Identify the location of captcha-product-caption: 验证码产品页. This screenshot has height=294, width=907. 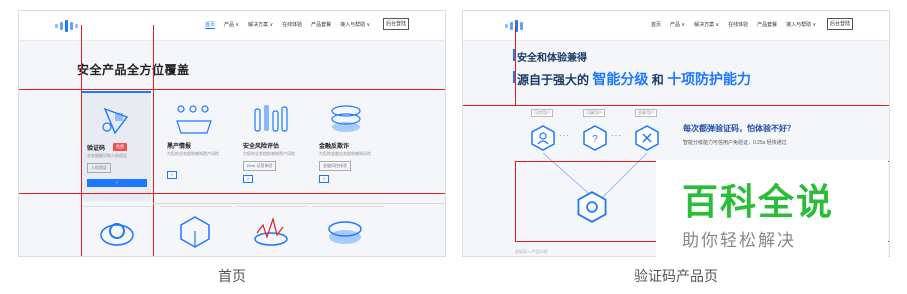
(676, 276).